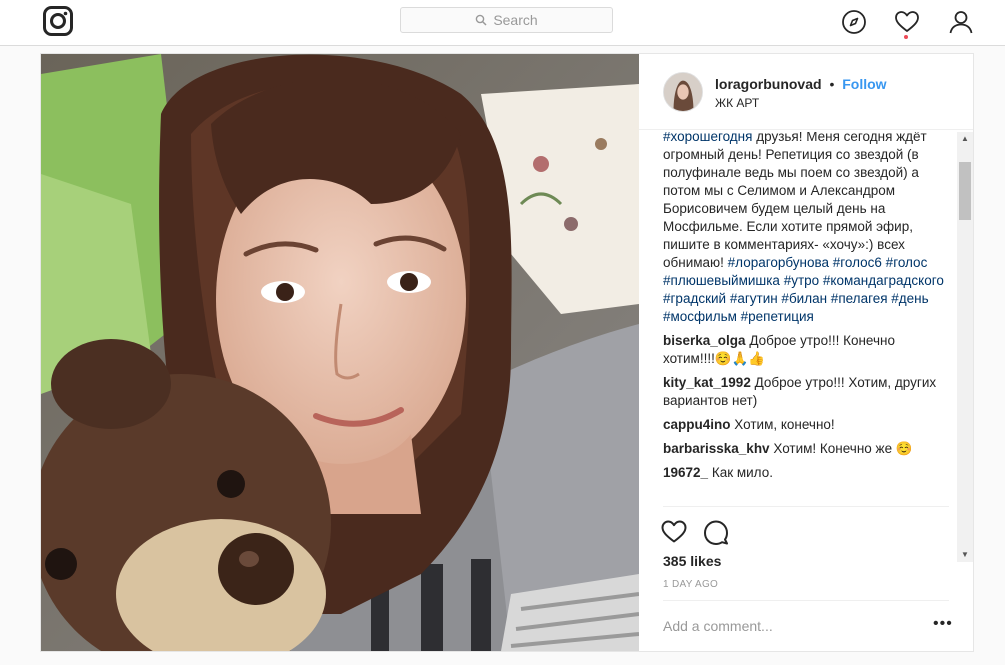 This screenshot has height=665, width=1005. I want to click on scroll-down-arrow-icon: ▼, so click(965, 555).